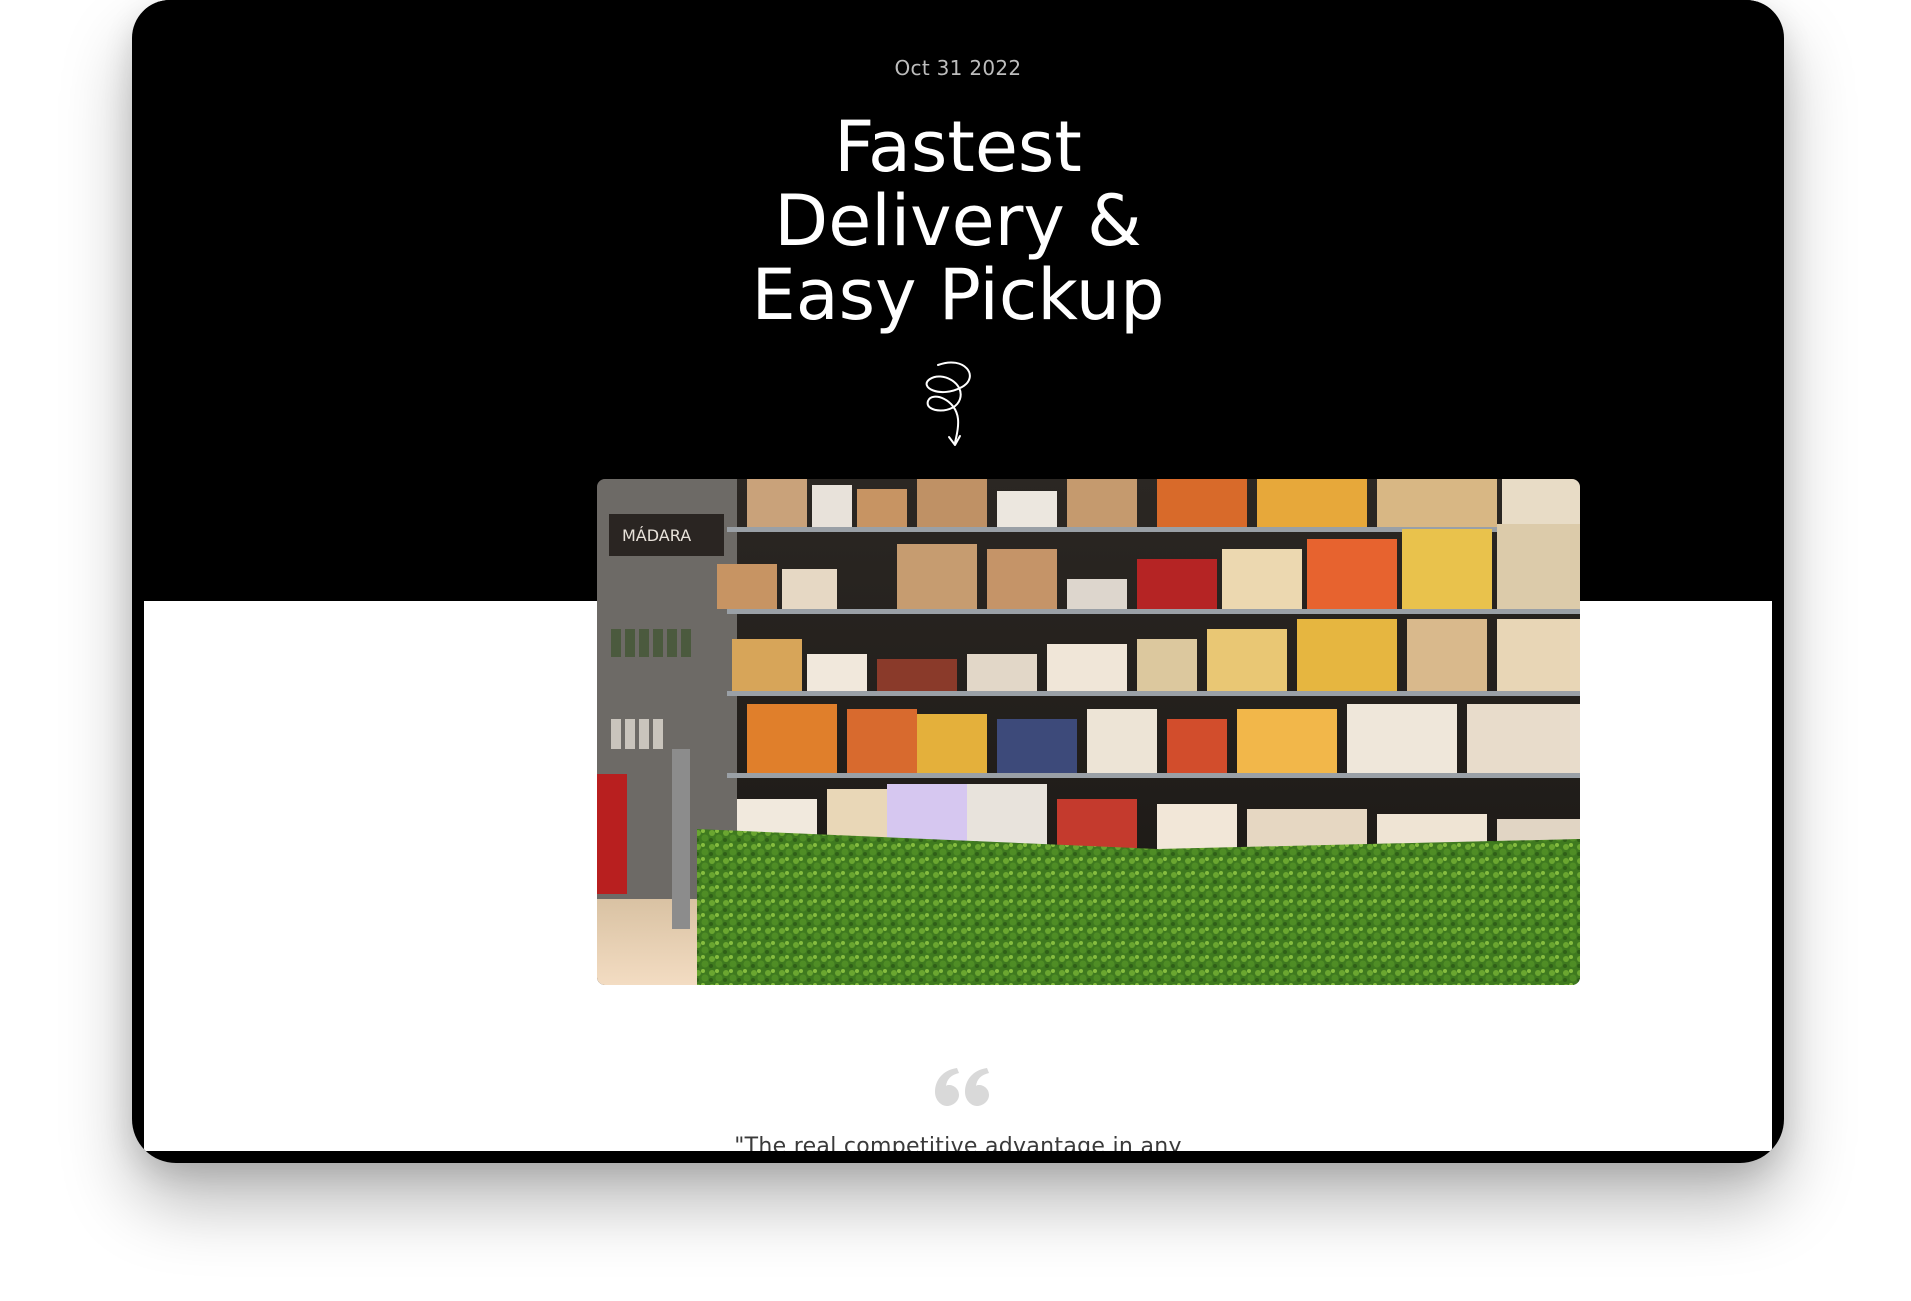  What do you see at coordinates (958, 295) in the screenshot?
I see `title-line-3: Easy Pickup` at bounding box center [958, 295].